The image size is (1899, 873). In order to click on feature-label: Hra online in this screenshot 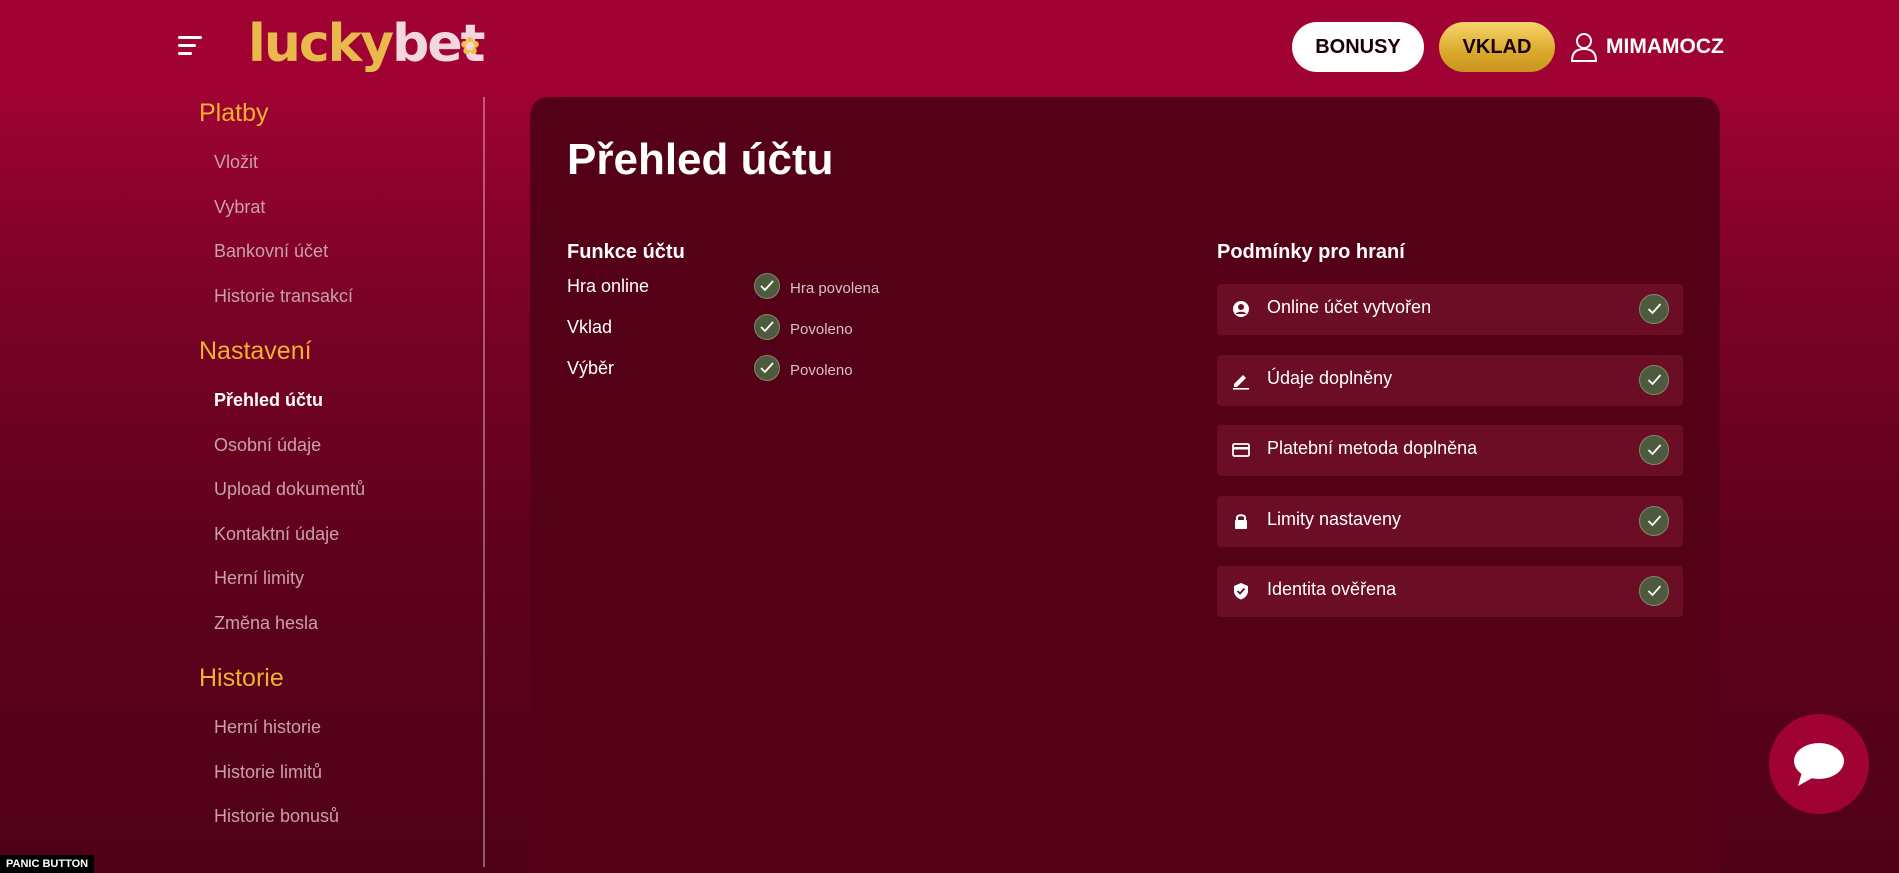, I will do `click(608, 286)`.